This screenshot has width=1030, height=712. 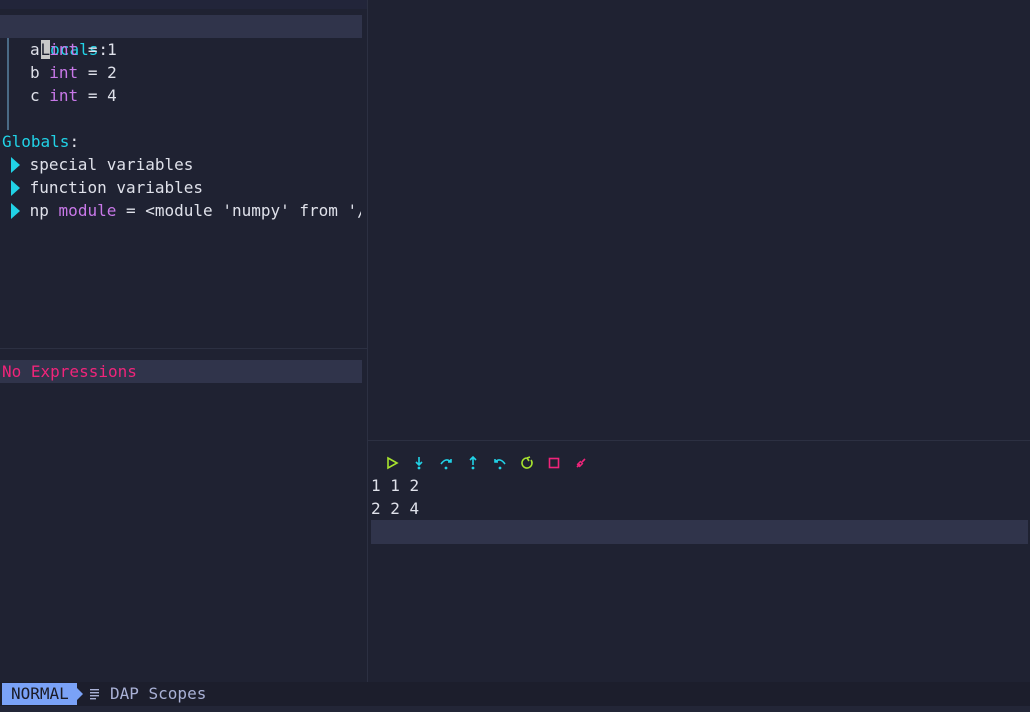 I want to click on buffer-name: DAP Scopes, so click(x=158, y=693).